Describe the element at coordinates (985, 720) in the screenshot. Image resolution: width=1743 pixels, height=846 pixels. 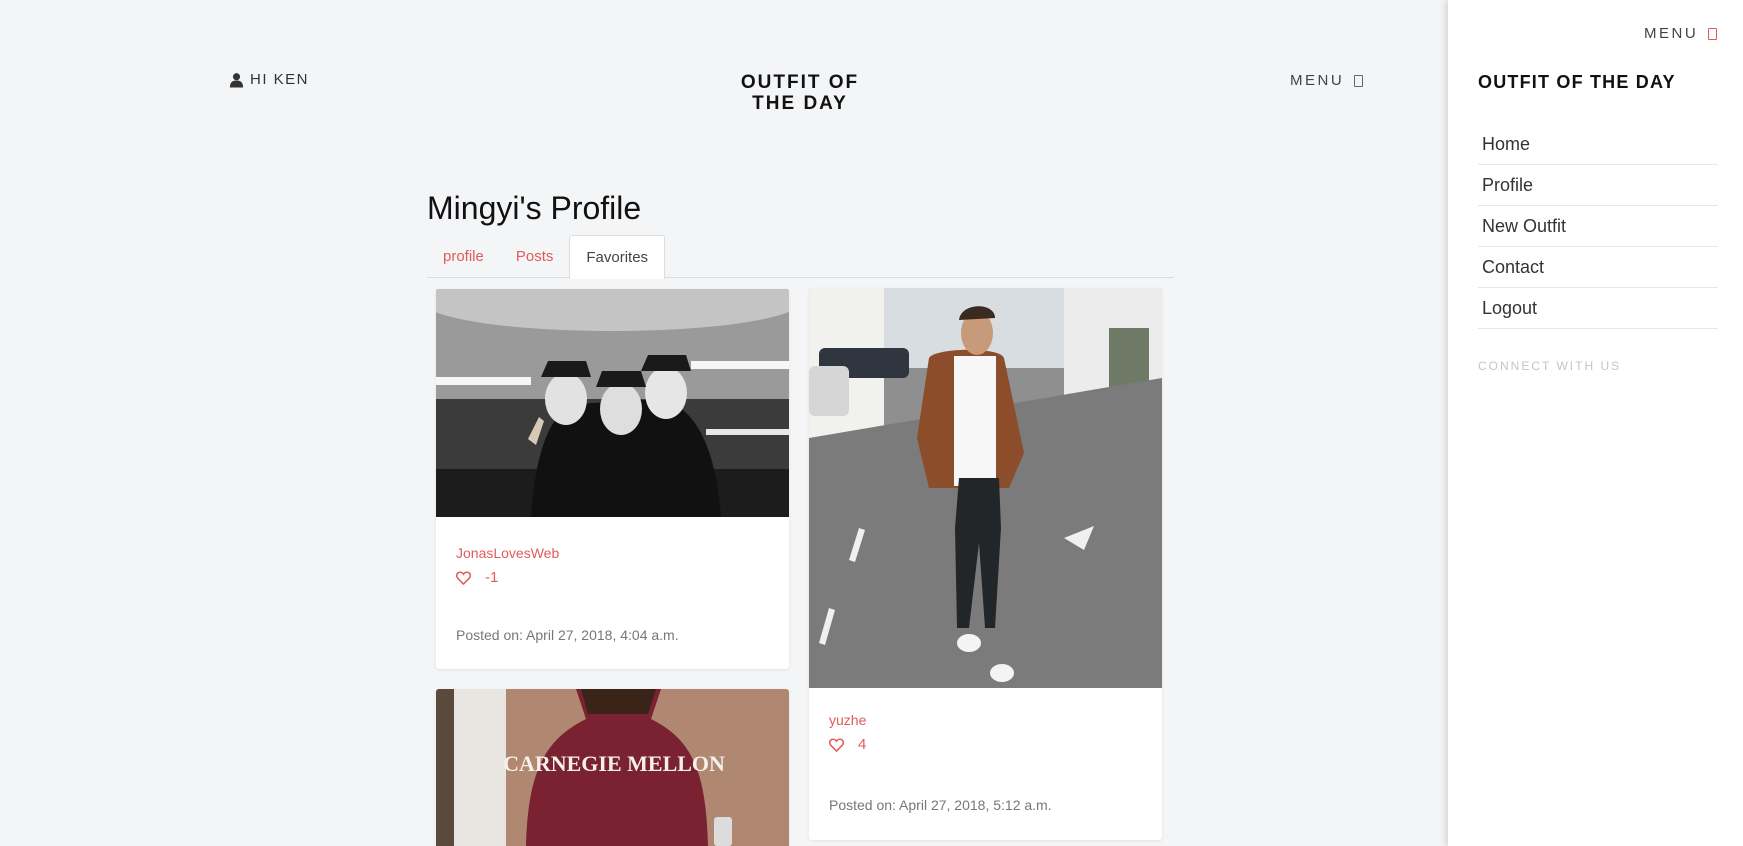
I see `post-author-link: yuzhe` at that location.